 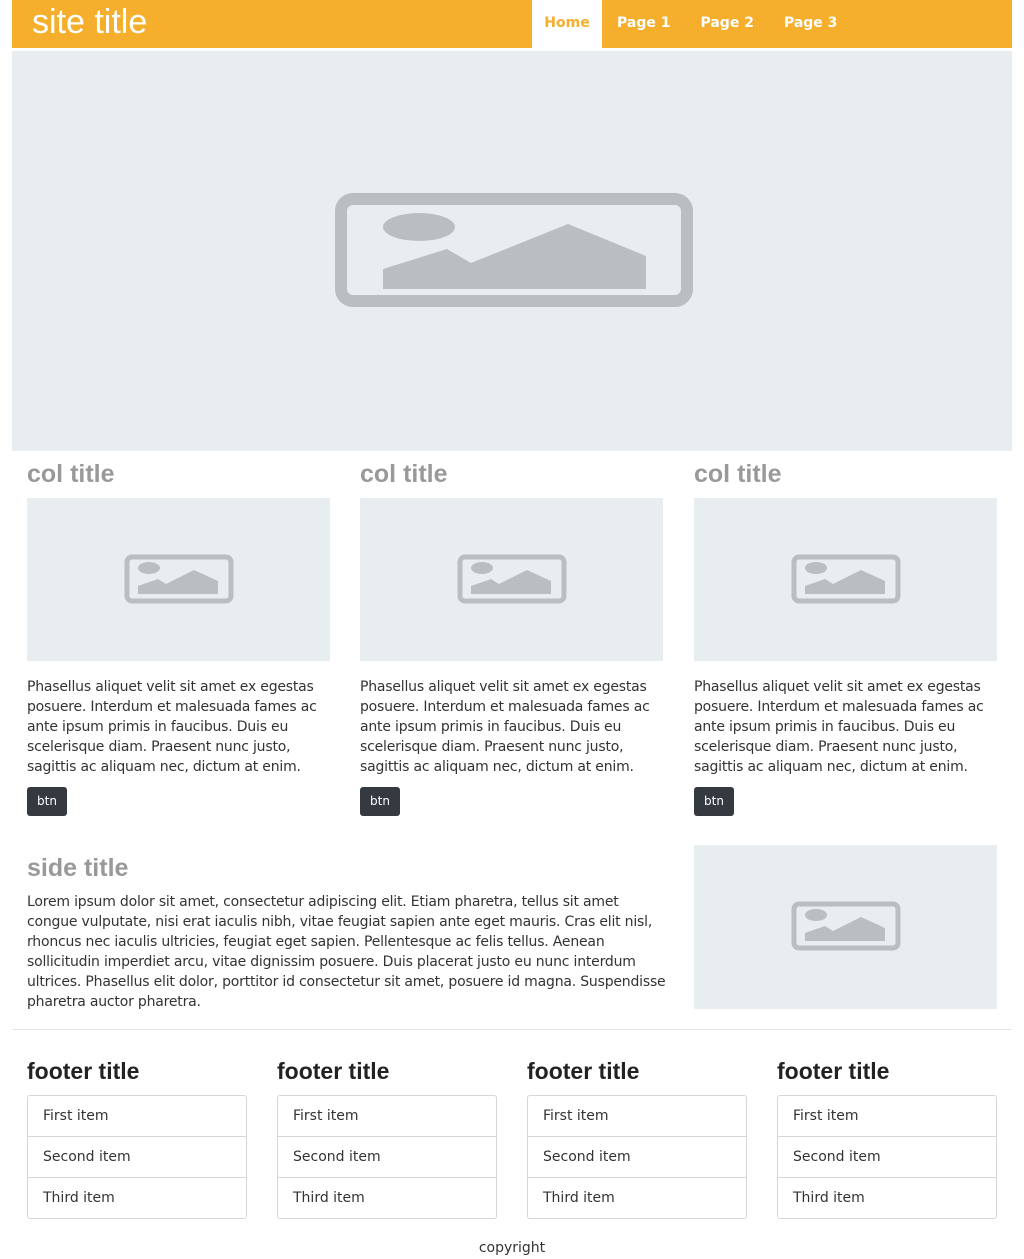 What do you see at coordinates (512, 1248) in the screenshot?
I see `copyright: copyright` at bounding box center [512, 1248].